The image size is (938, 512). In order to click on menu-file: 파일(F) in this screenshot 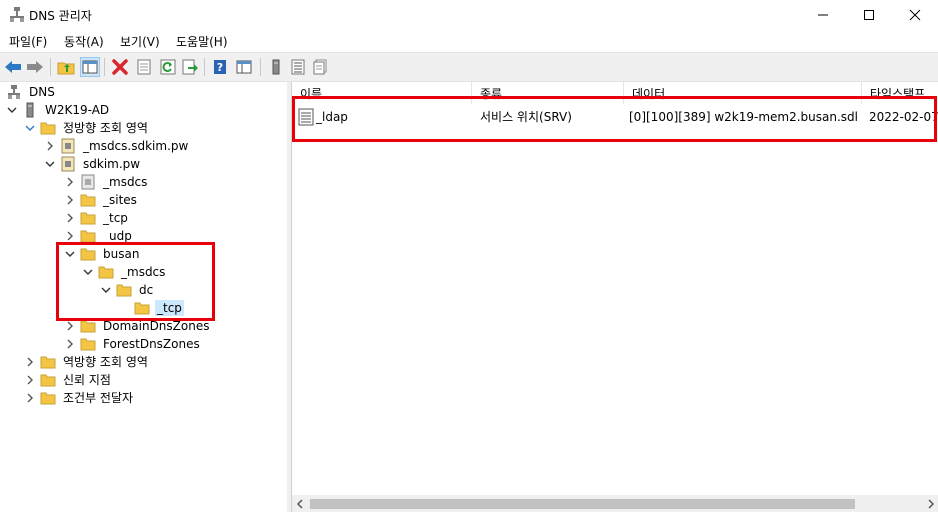, I will do `click(28, 41)`.